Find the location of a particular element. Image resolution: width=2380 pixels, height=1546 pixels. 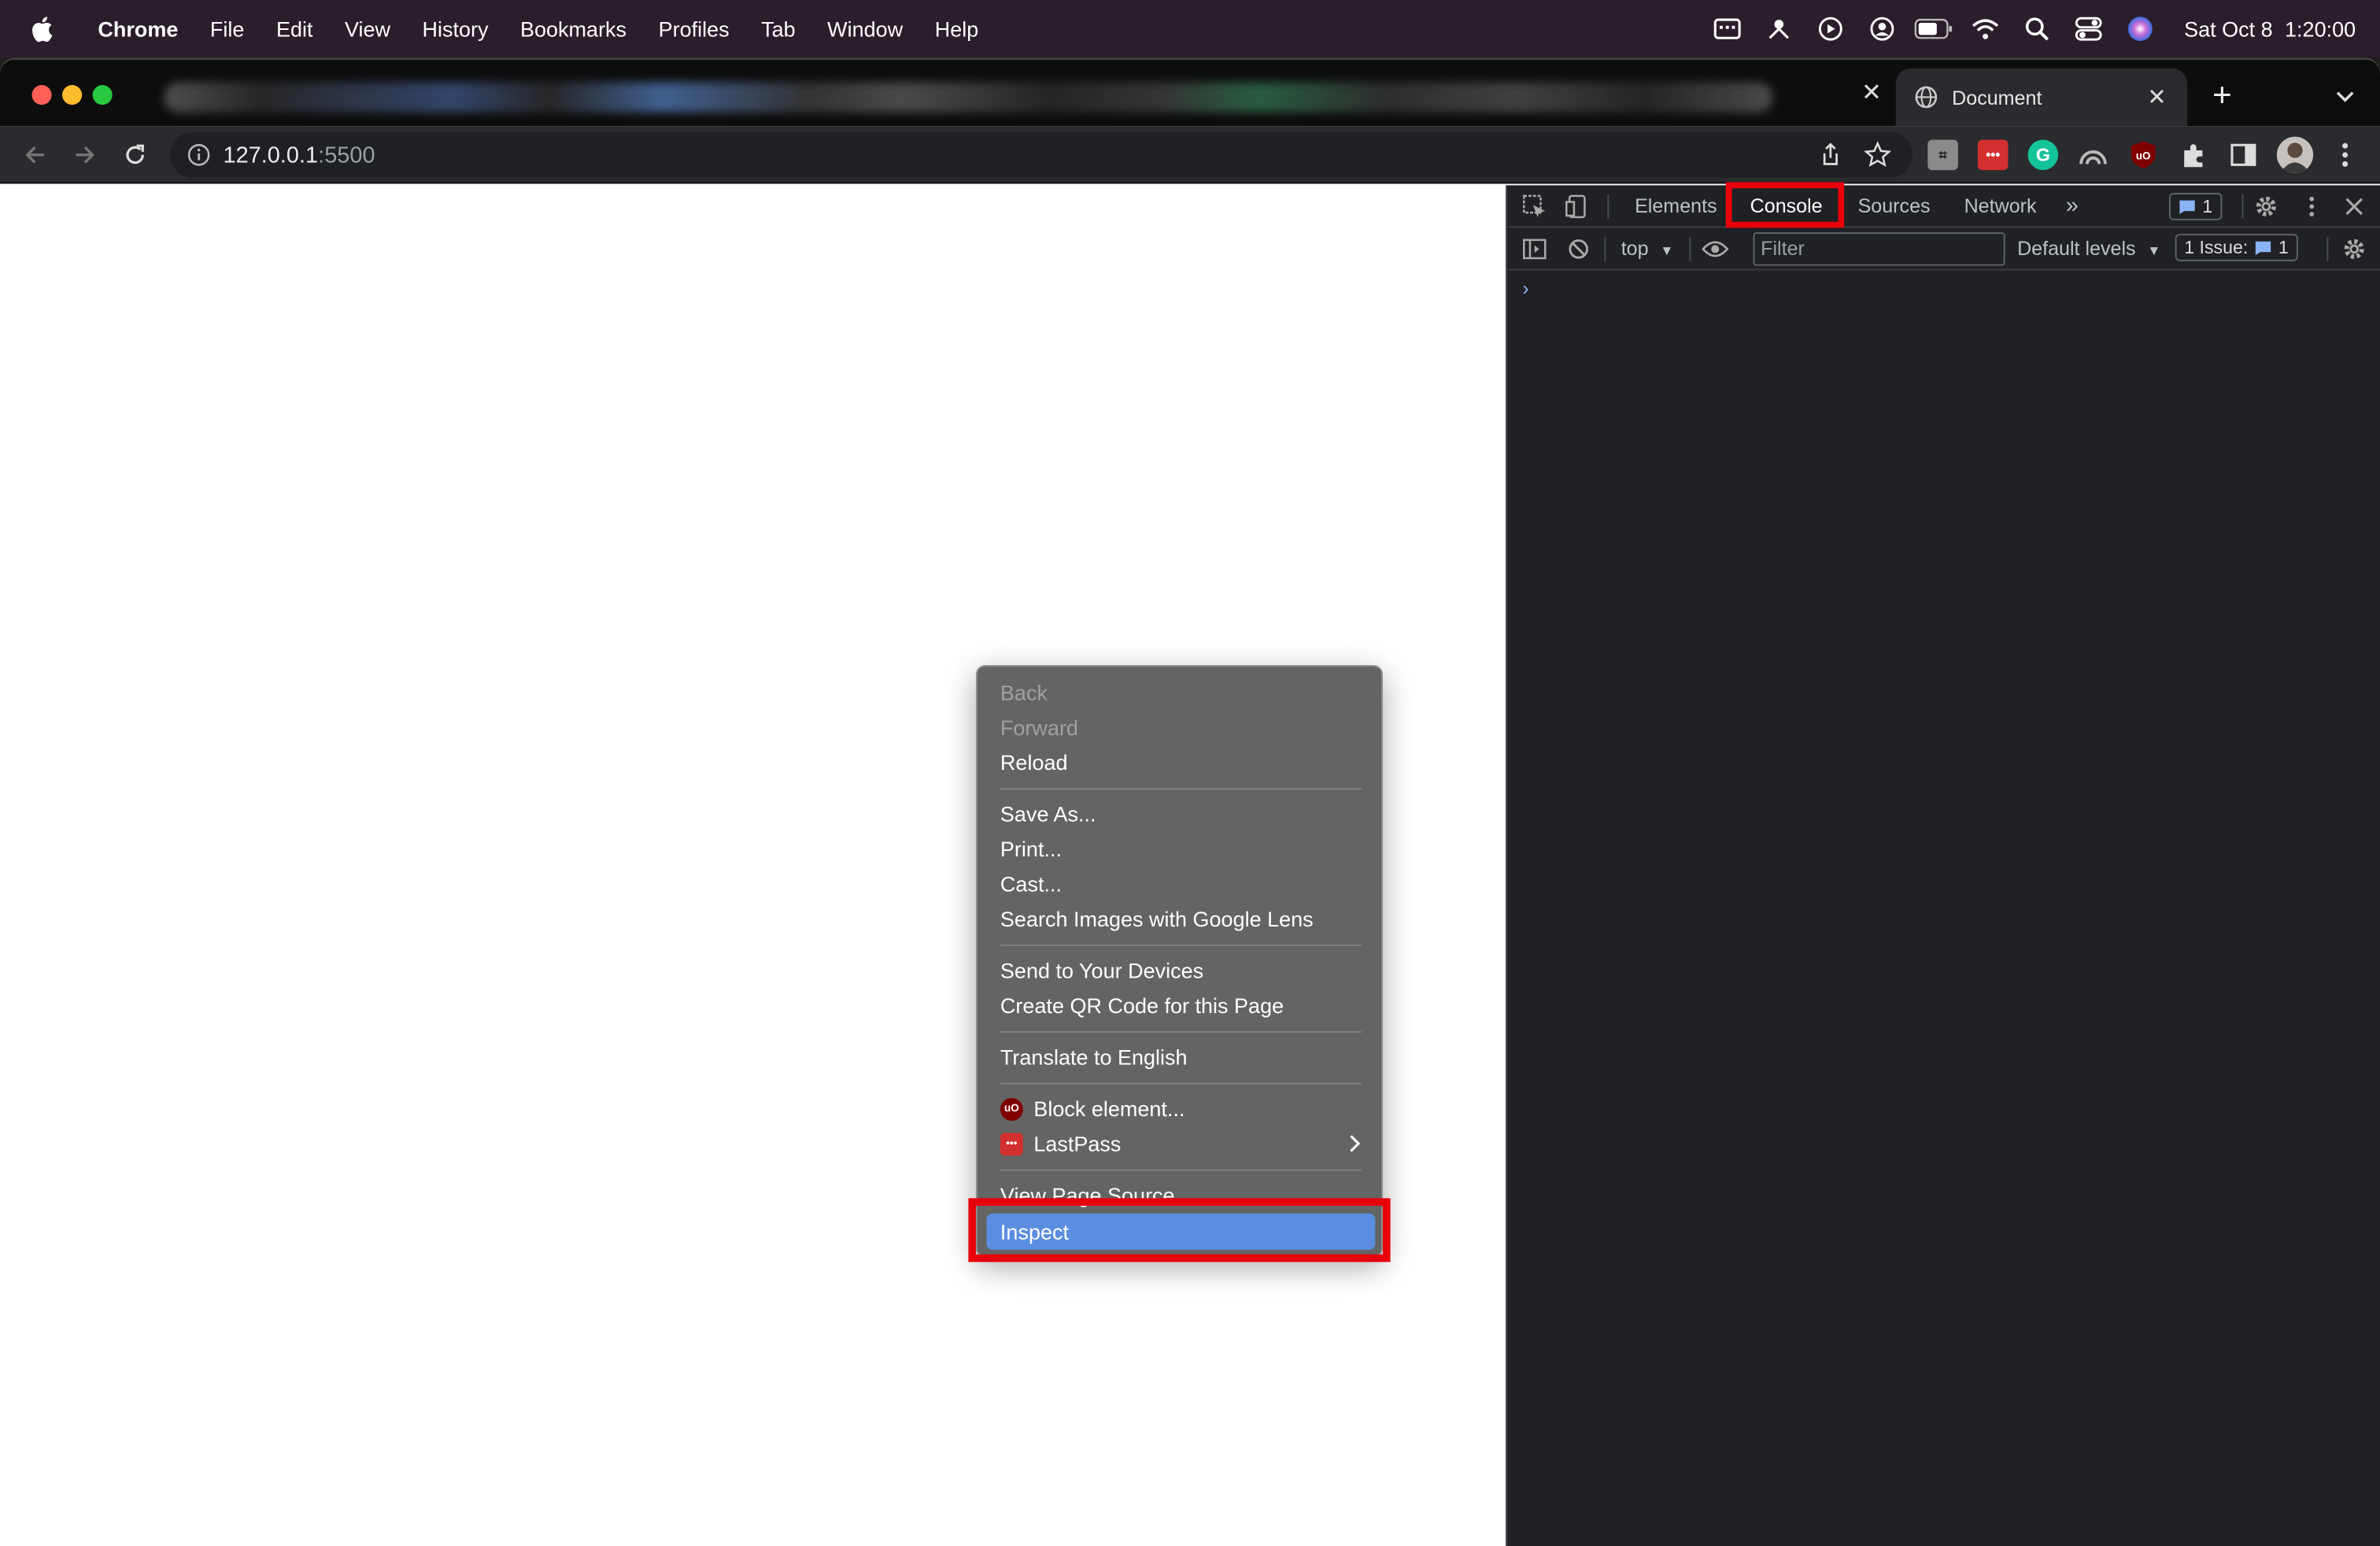

device-toolbar-icon is located at coordinates (1576, 206).